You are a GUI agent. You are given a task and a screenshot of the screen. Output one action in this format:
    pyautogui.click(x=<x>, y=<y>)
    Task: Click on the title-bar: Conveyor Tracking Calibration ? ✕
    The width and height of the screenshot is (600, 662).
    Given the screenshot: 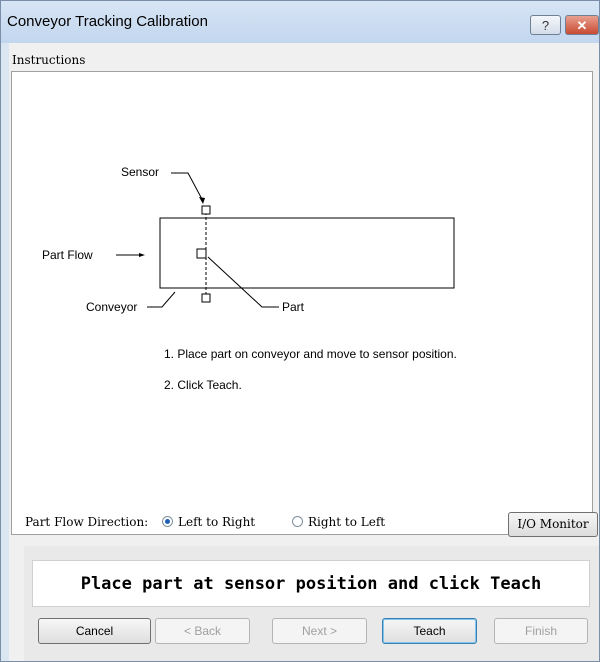 What is the action you would take?
    pyautogui.click(x=300, y=22)
    